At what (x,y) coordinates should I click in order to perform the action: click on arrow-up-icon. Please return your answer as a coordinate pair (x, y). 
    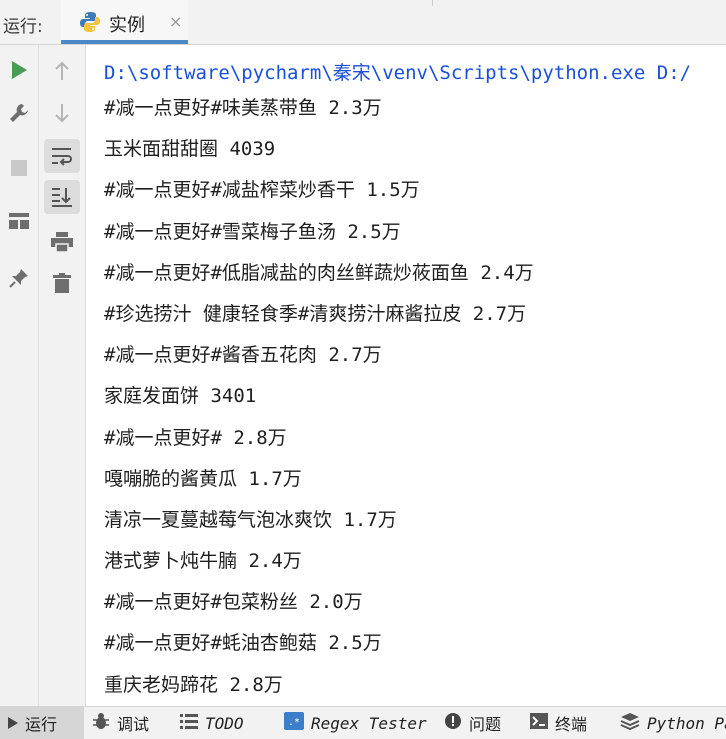
    Looking at the image, I should click on (62, 71).